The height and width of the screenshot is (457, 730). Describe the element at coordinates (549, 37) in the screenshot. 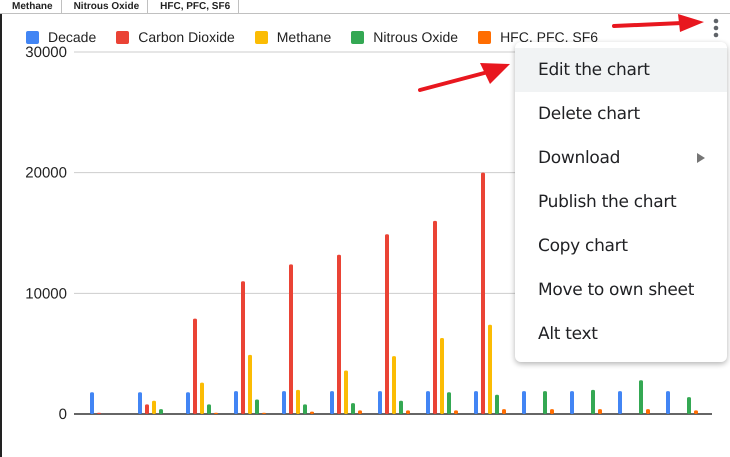

I see `legend-label: HFC, PFC, SF6` at that location.